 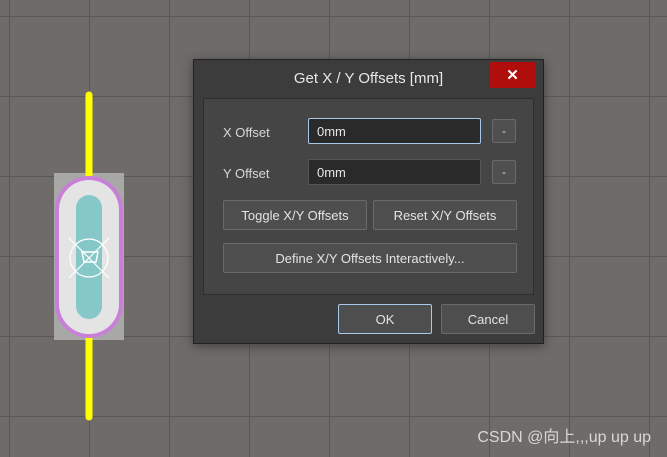 I want to click on reset-offsets-button: Reset X/Y Offsets, so click(x=445, y=215).